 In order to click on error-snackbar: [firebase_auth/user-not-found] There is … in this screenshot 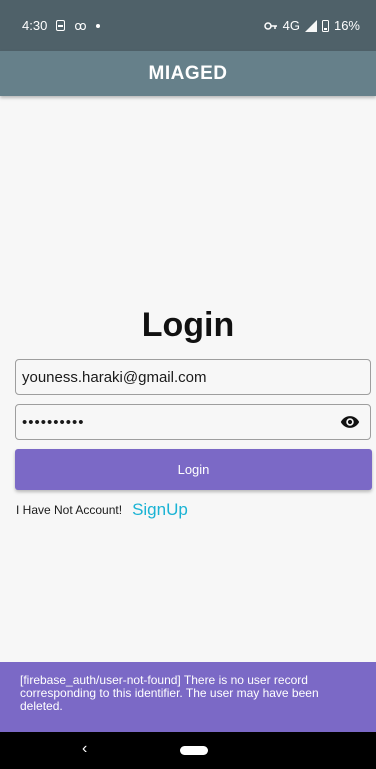, I will do `click(188, 697)`.